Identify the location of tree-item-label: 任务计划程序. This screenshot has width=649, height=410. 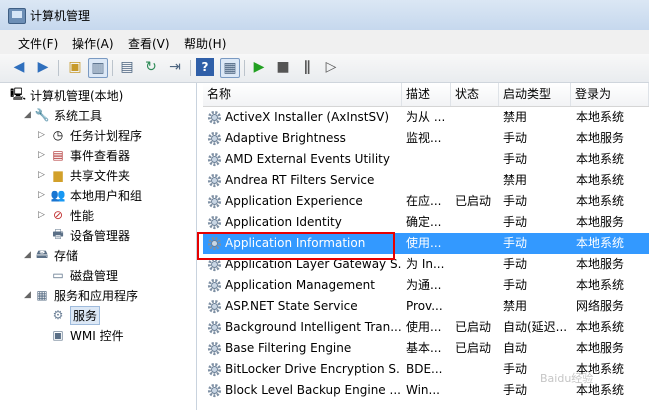
(106, 135).